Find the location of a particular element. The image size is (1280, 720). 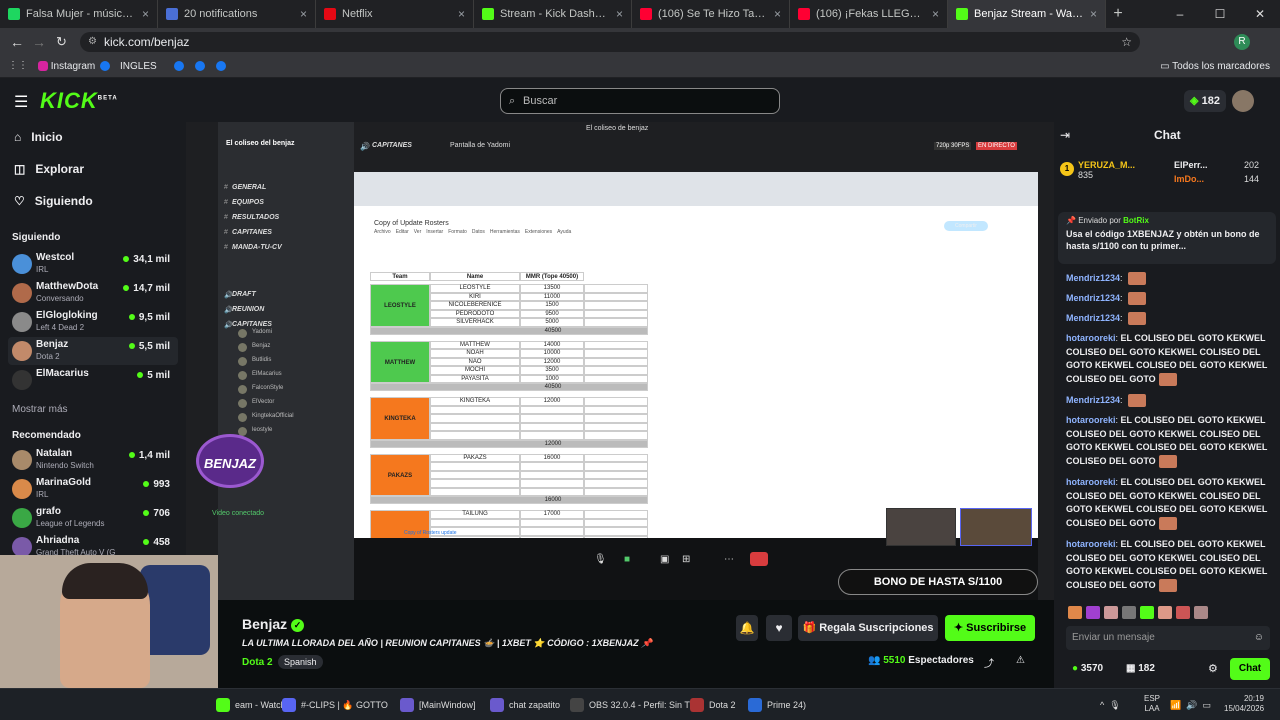

taskbar-app: OBS 32.0.4 - Perfil: Sin T is located at coordinates (630, 705).